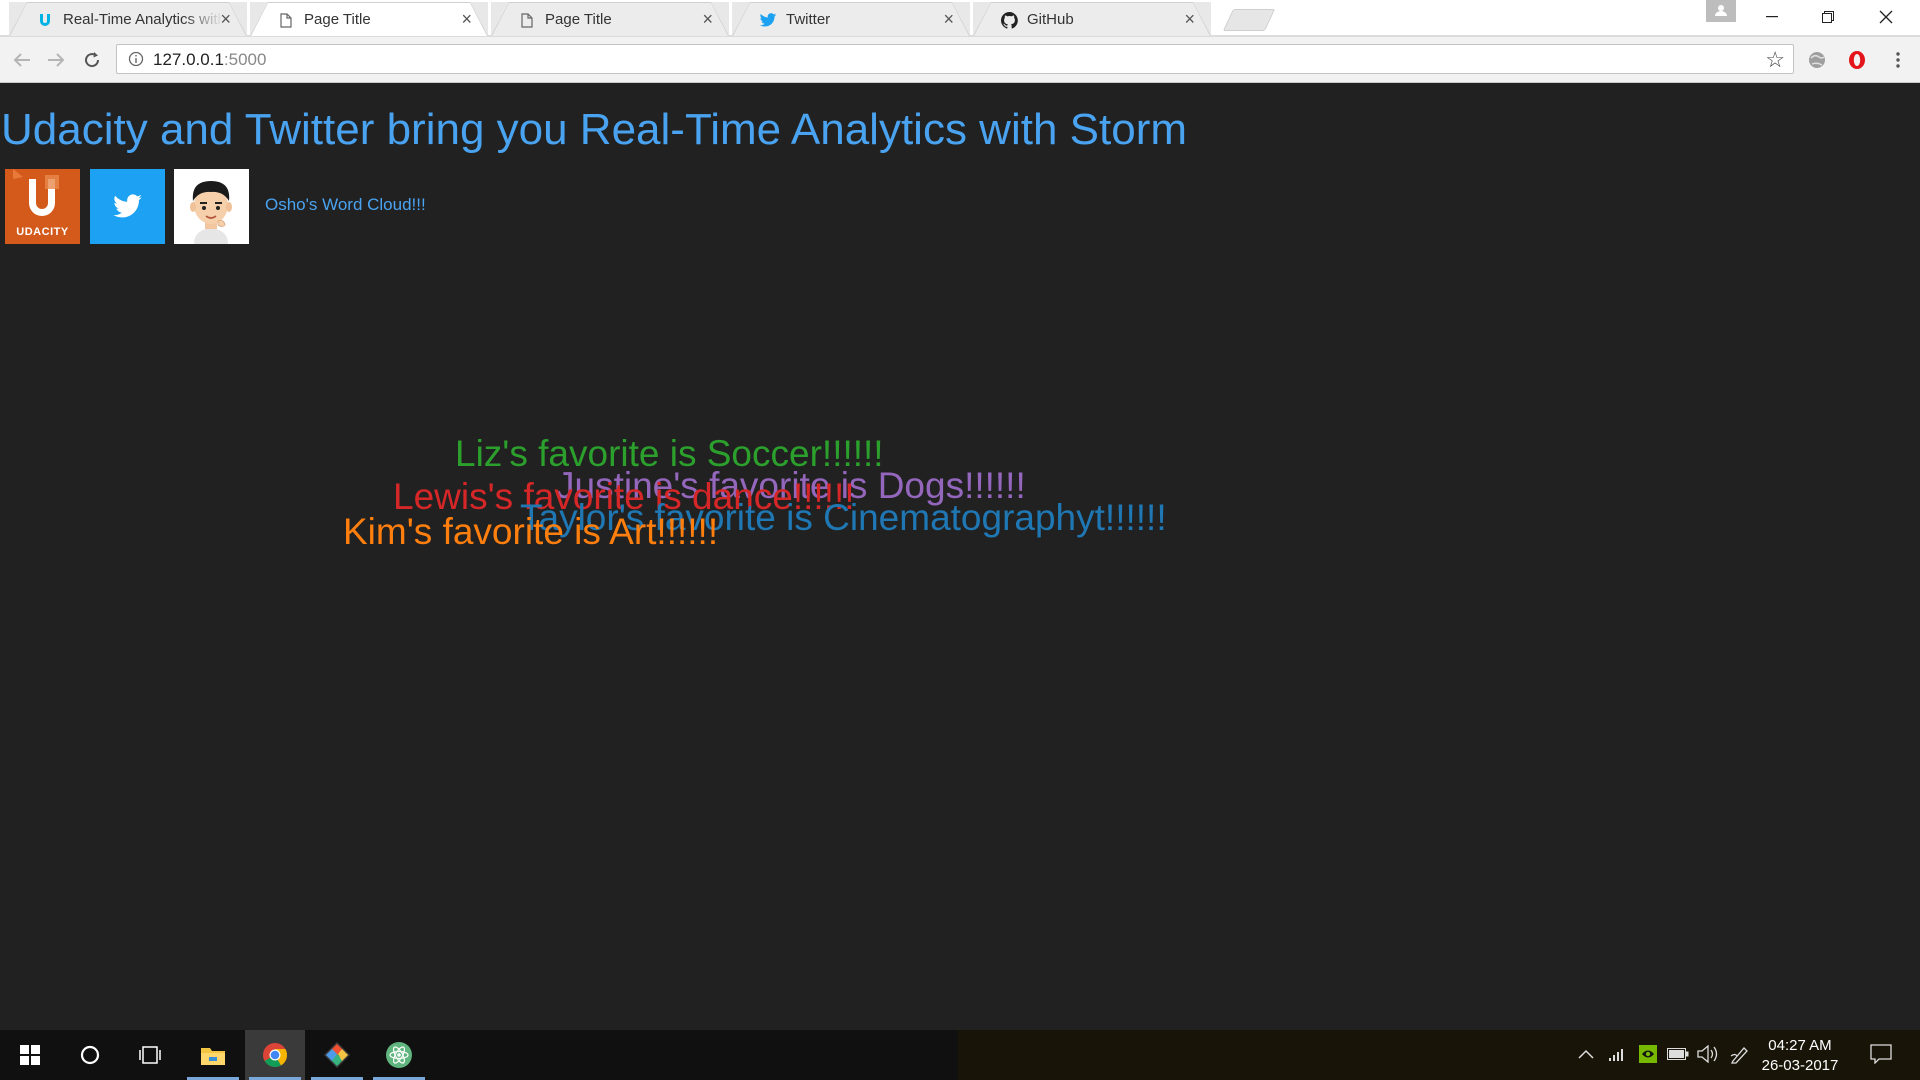  What do you see at coordinates (188, 59) in the screenshot?
I see `url-host: 127.0.0.1` at bounding box center [188, 59].